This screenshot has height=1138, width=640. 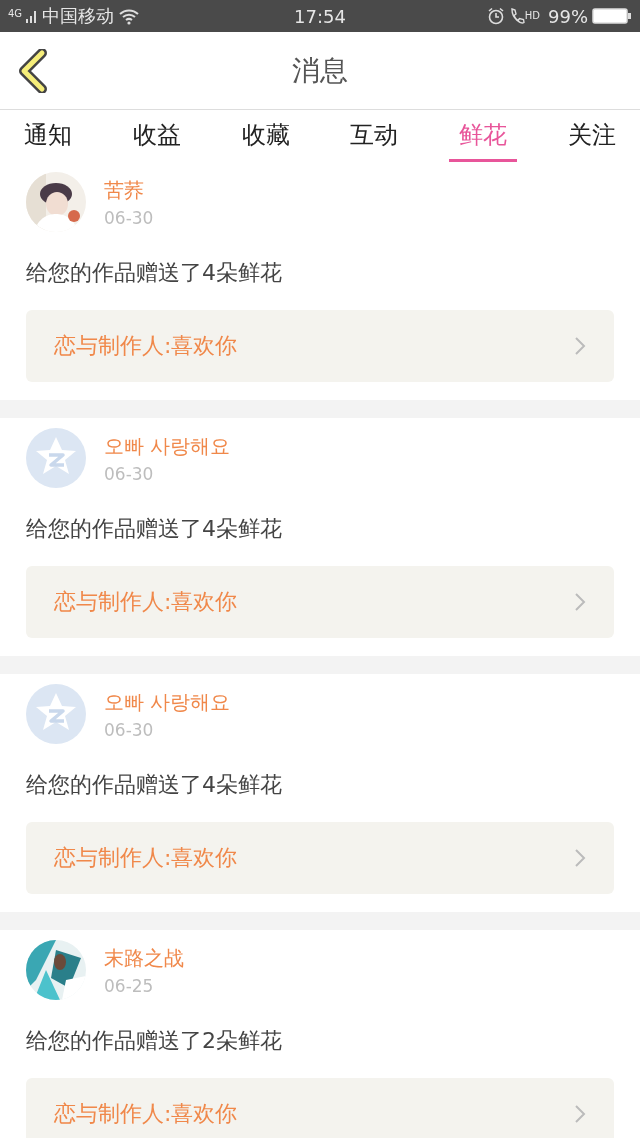 I want to click on wifi-icon, so click(x=129, y=16).